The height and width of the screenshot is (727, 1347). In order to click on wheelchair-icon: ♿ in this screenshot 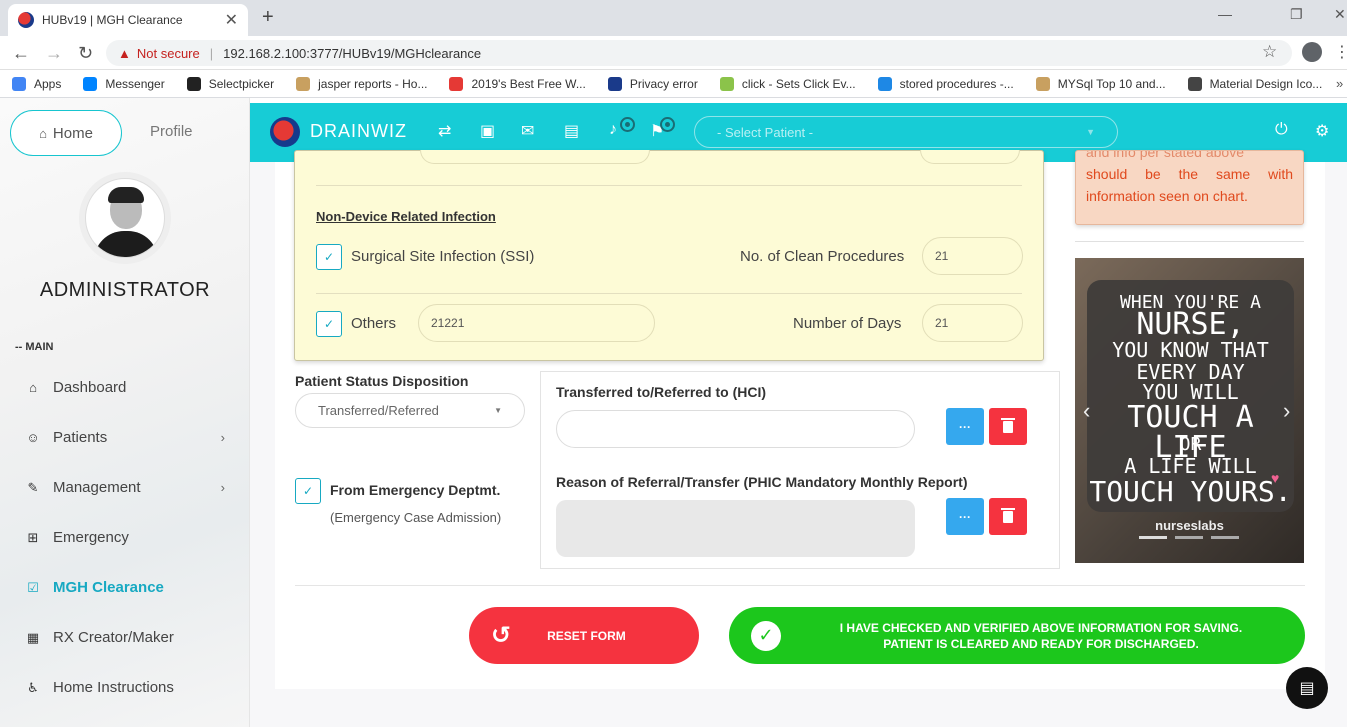, I will do `click(33, 687)`.